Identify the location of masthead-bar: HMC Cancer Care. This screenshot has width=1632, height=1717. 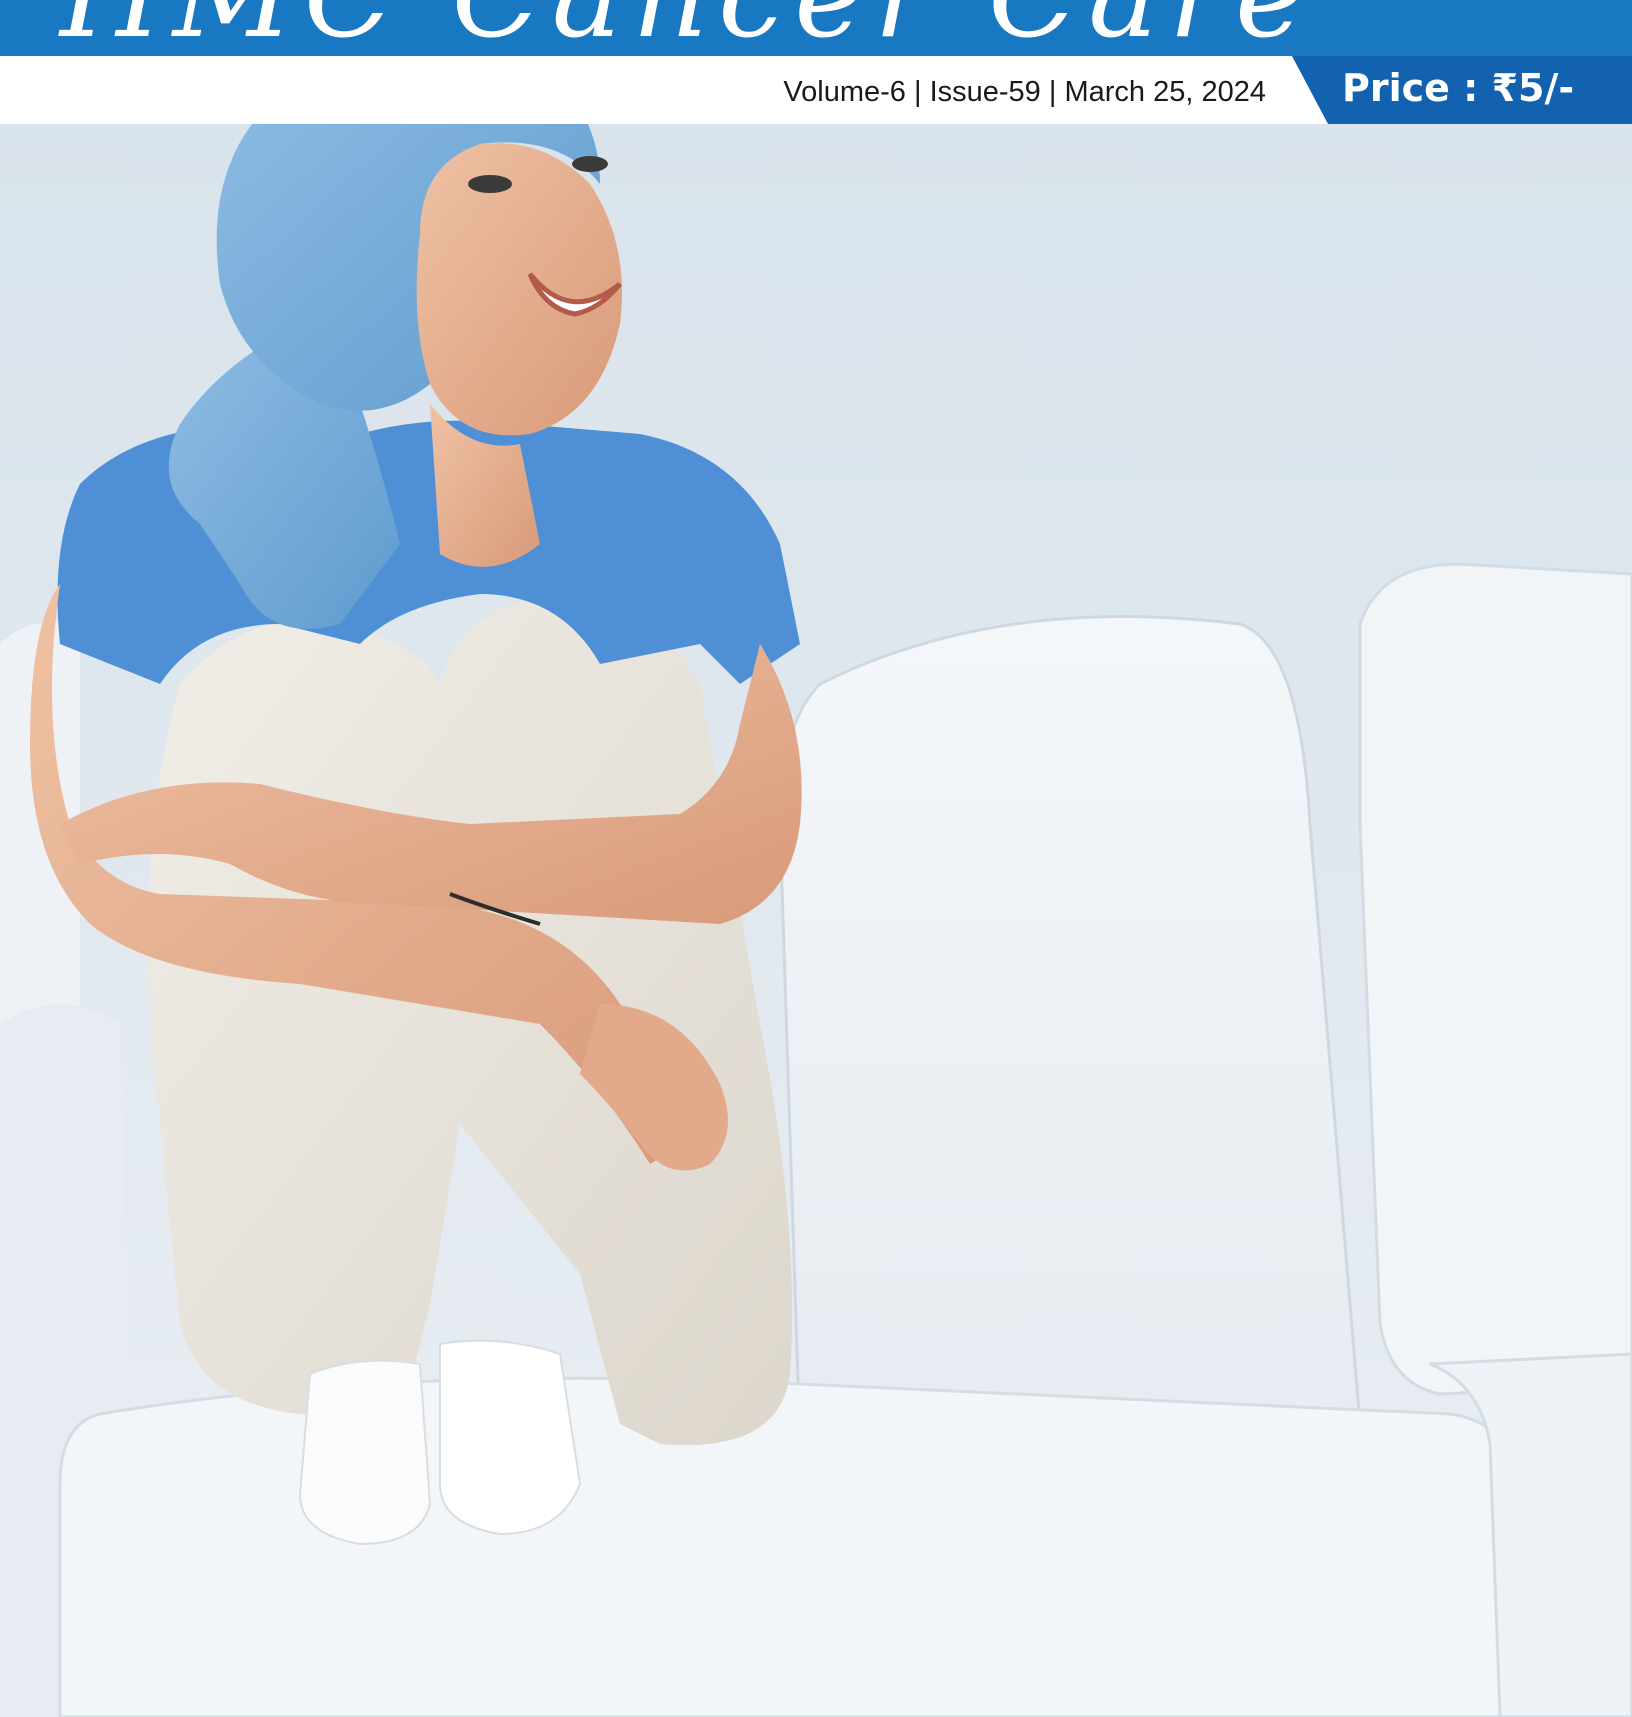
(816, 28).